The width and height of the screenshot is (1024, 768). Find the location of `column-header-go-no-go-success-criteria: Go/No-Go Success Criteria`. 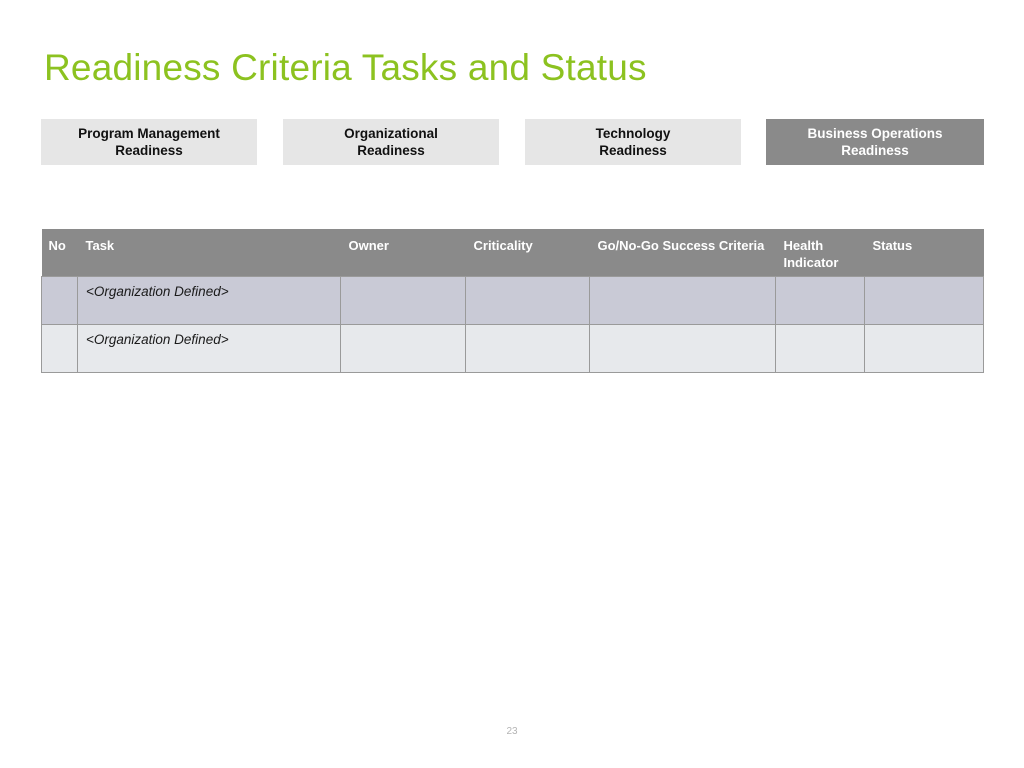

column-header-go-no-go-success-criteria: Go/No-Go Success Criteria is located at coordinates (682, 252).